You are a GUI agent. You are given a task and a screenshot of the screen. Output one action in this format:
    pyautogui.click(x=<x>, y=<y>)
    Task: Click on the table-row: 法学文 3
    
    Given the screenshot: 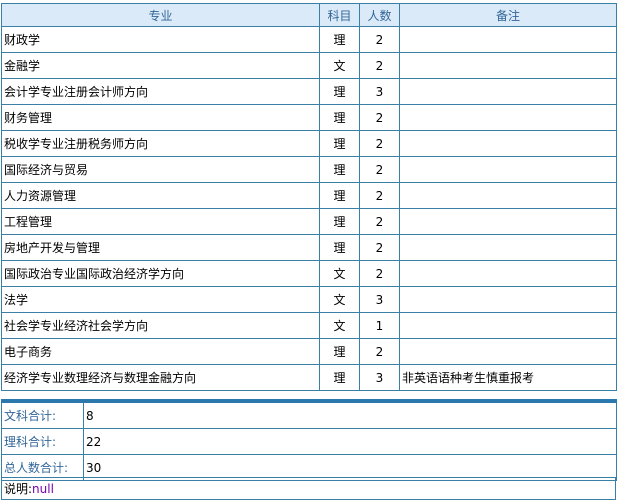 What is the action you would take?
    pyautogui.click(x=309, y=299)
    